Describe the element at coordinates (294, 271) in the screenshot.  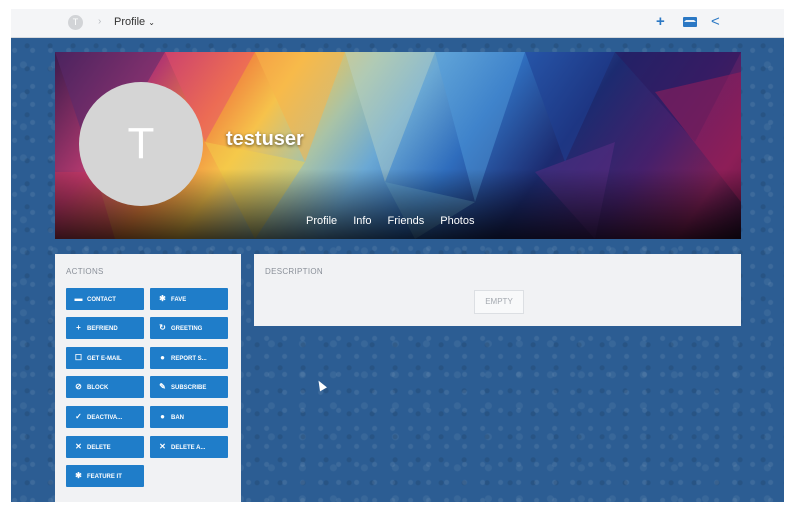
I see `description-title: DESCRIPTION` at that location.